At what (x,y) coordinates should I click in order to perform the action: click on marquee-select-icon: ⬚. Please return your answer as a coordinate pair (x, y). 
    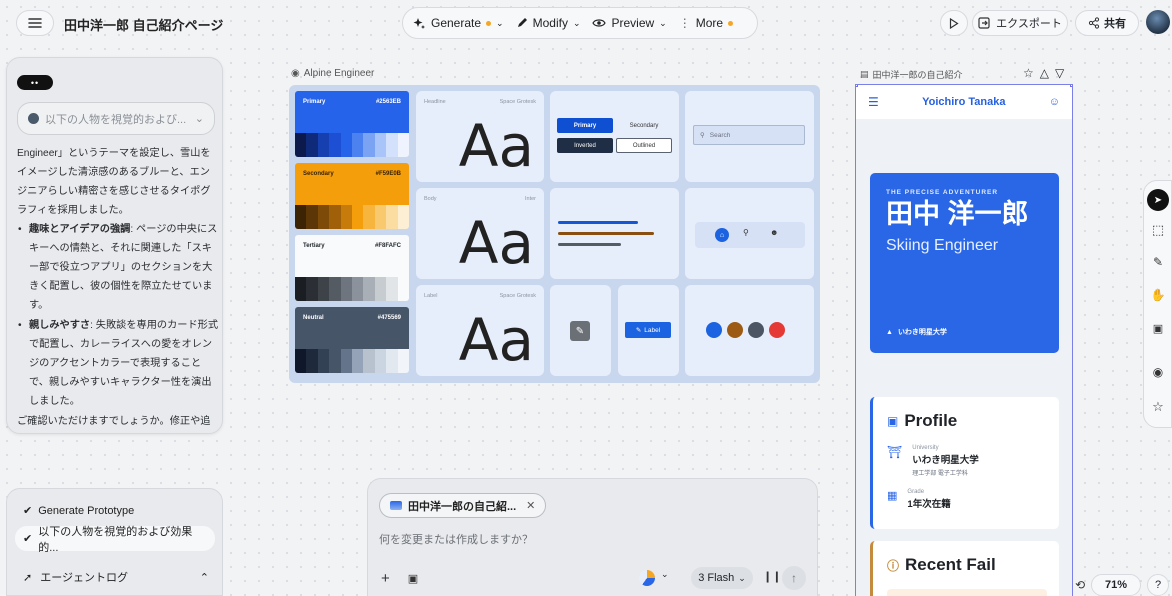
    Looking at the image, I should click on (1158, 230).